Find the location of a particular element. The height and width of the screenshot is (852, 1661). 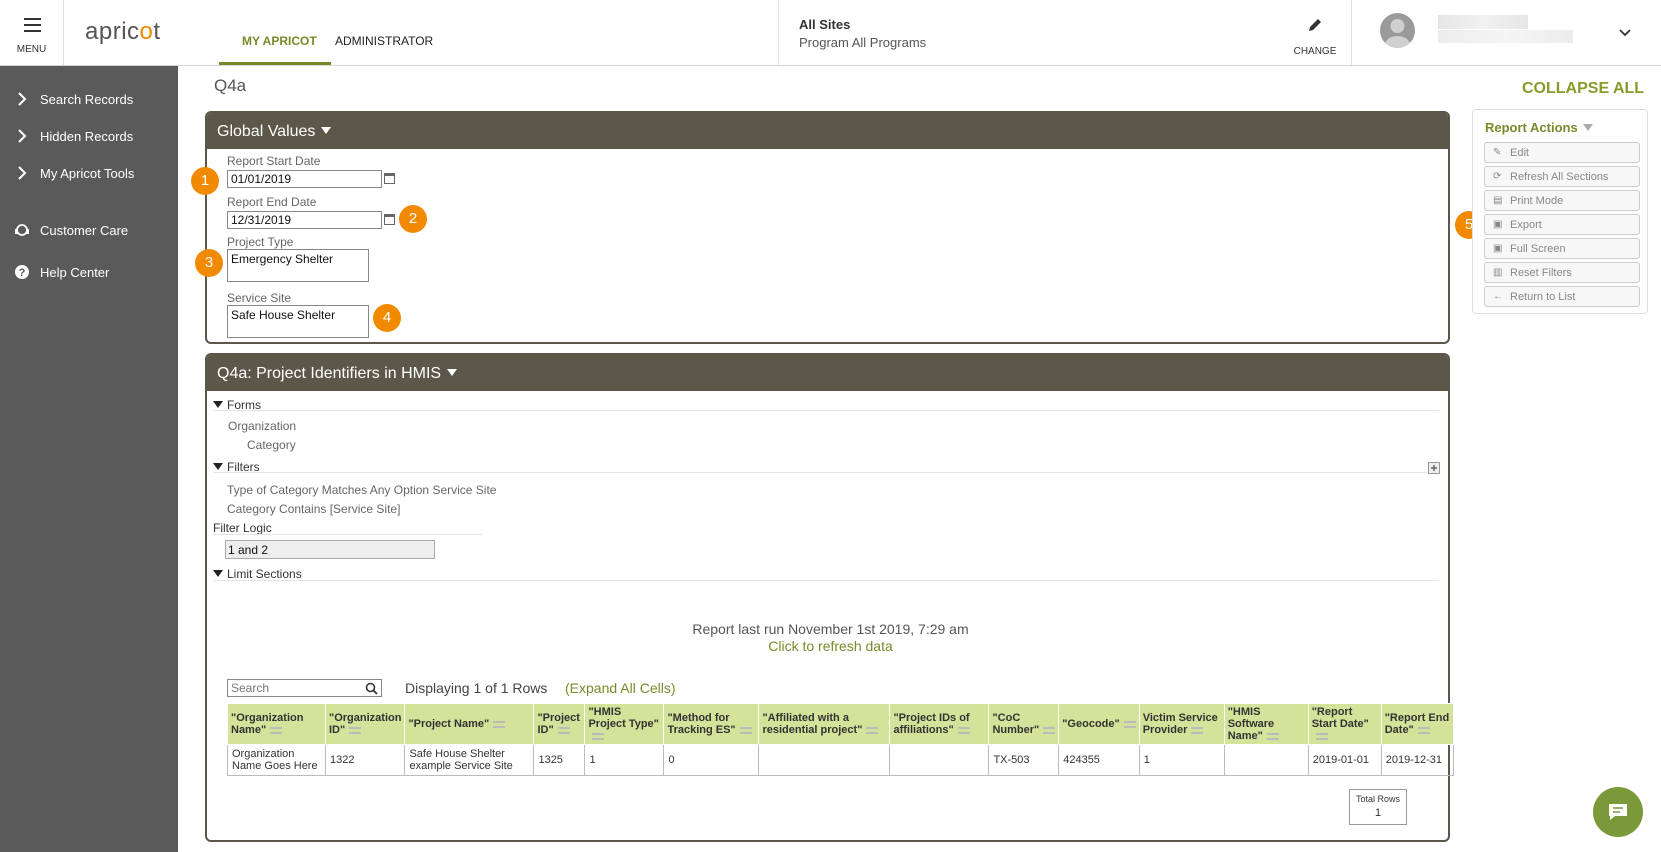

report-end-date-input is located at coordinates (304, 220).